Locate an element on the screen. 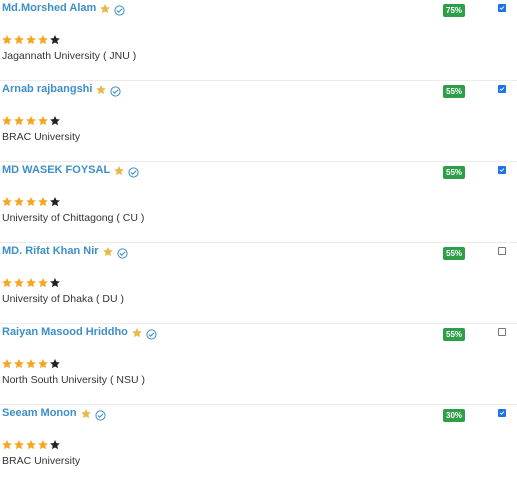 The image size is (517, 479). tutor-name-link: Arnab rajbangshi is located at coordinates (47, 89).